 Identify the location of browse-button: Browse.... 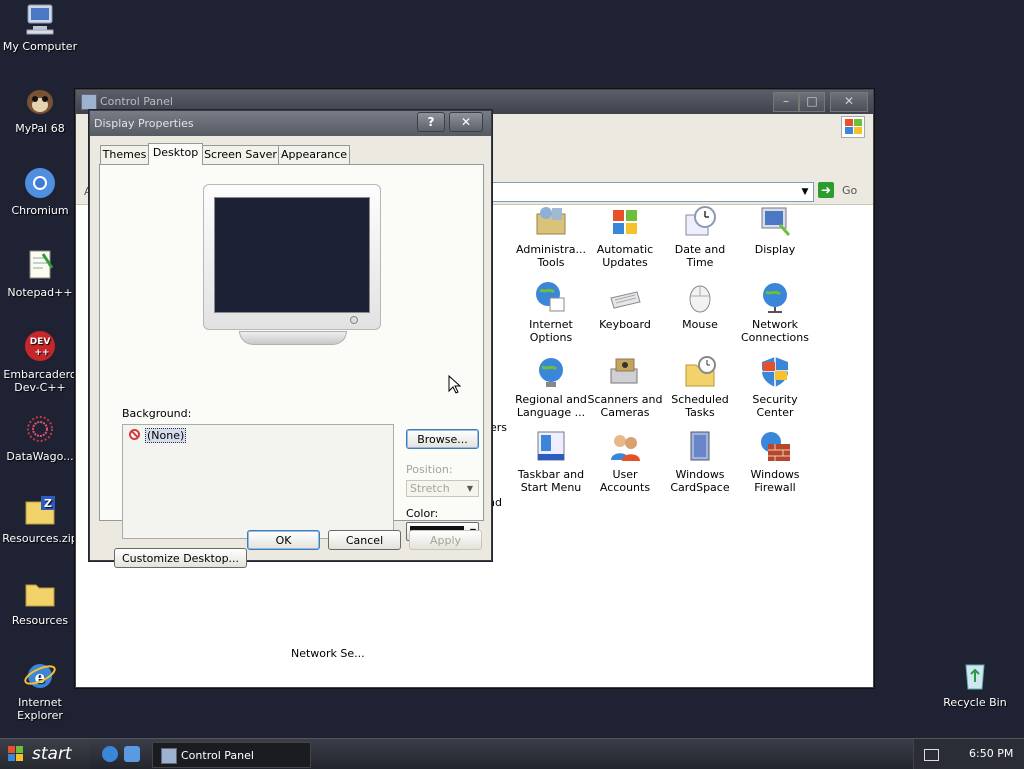
(442, 439).